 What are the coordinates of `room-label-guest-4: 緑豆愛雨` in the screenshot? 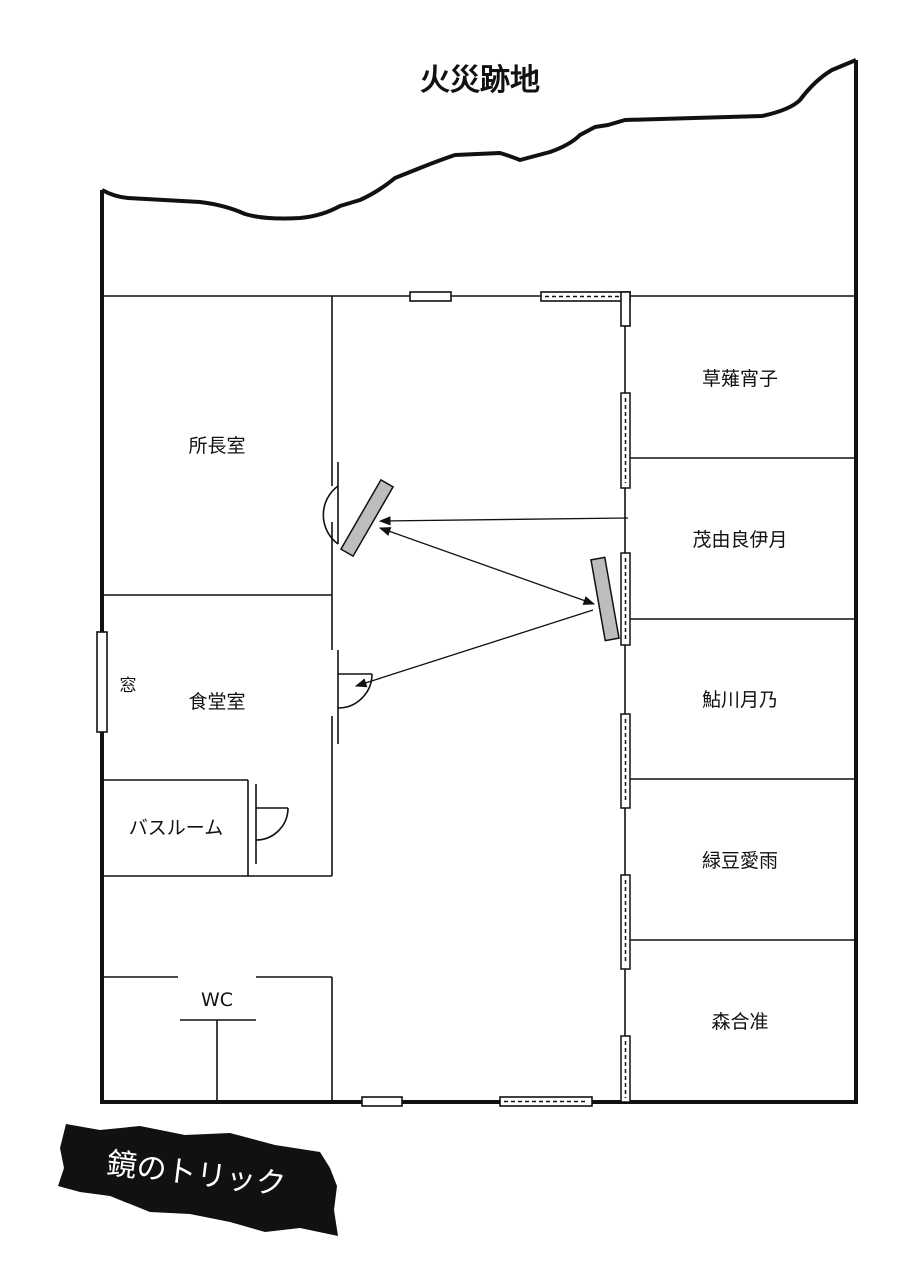 It's located at (740, 861).